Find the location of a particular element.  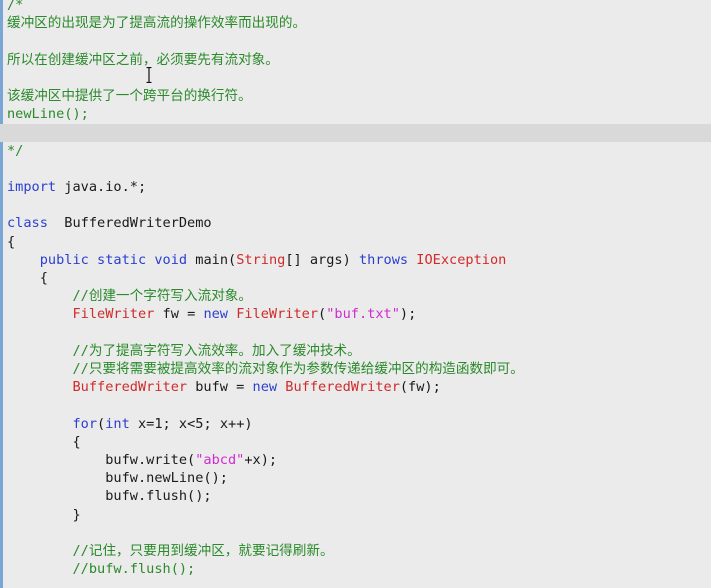

code-token: //bufw.flush(); is located at coordinates (134, 569).